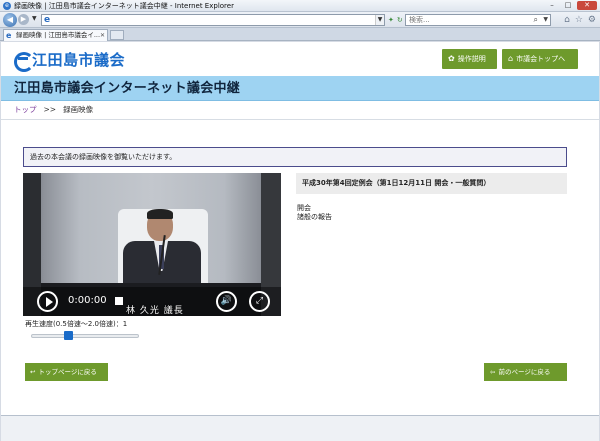 The width and height of the screenshot is (600, 441). I want to click on gear-icon: ✿, so click(451, 58).